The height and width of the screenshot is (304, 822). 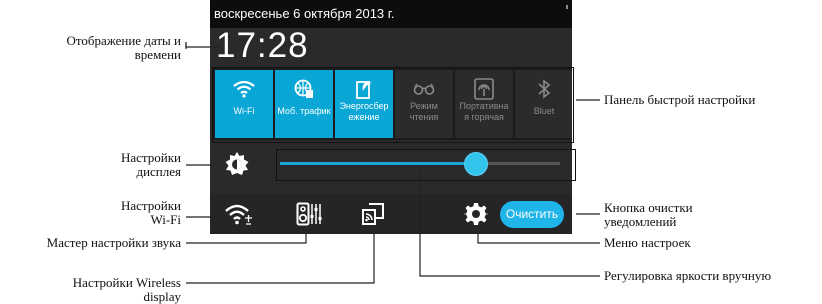 I want to click on annotation-brightness-manual: Регулировка яркости вручную, so click(x=688, y=275).